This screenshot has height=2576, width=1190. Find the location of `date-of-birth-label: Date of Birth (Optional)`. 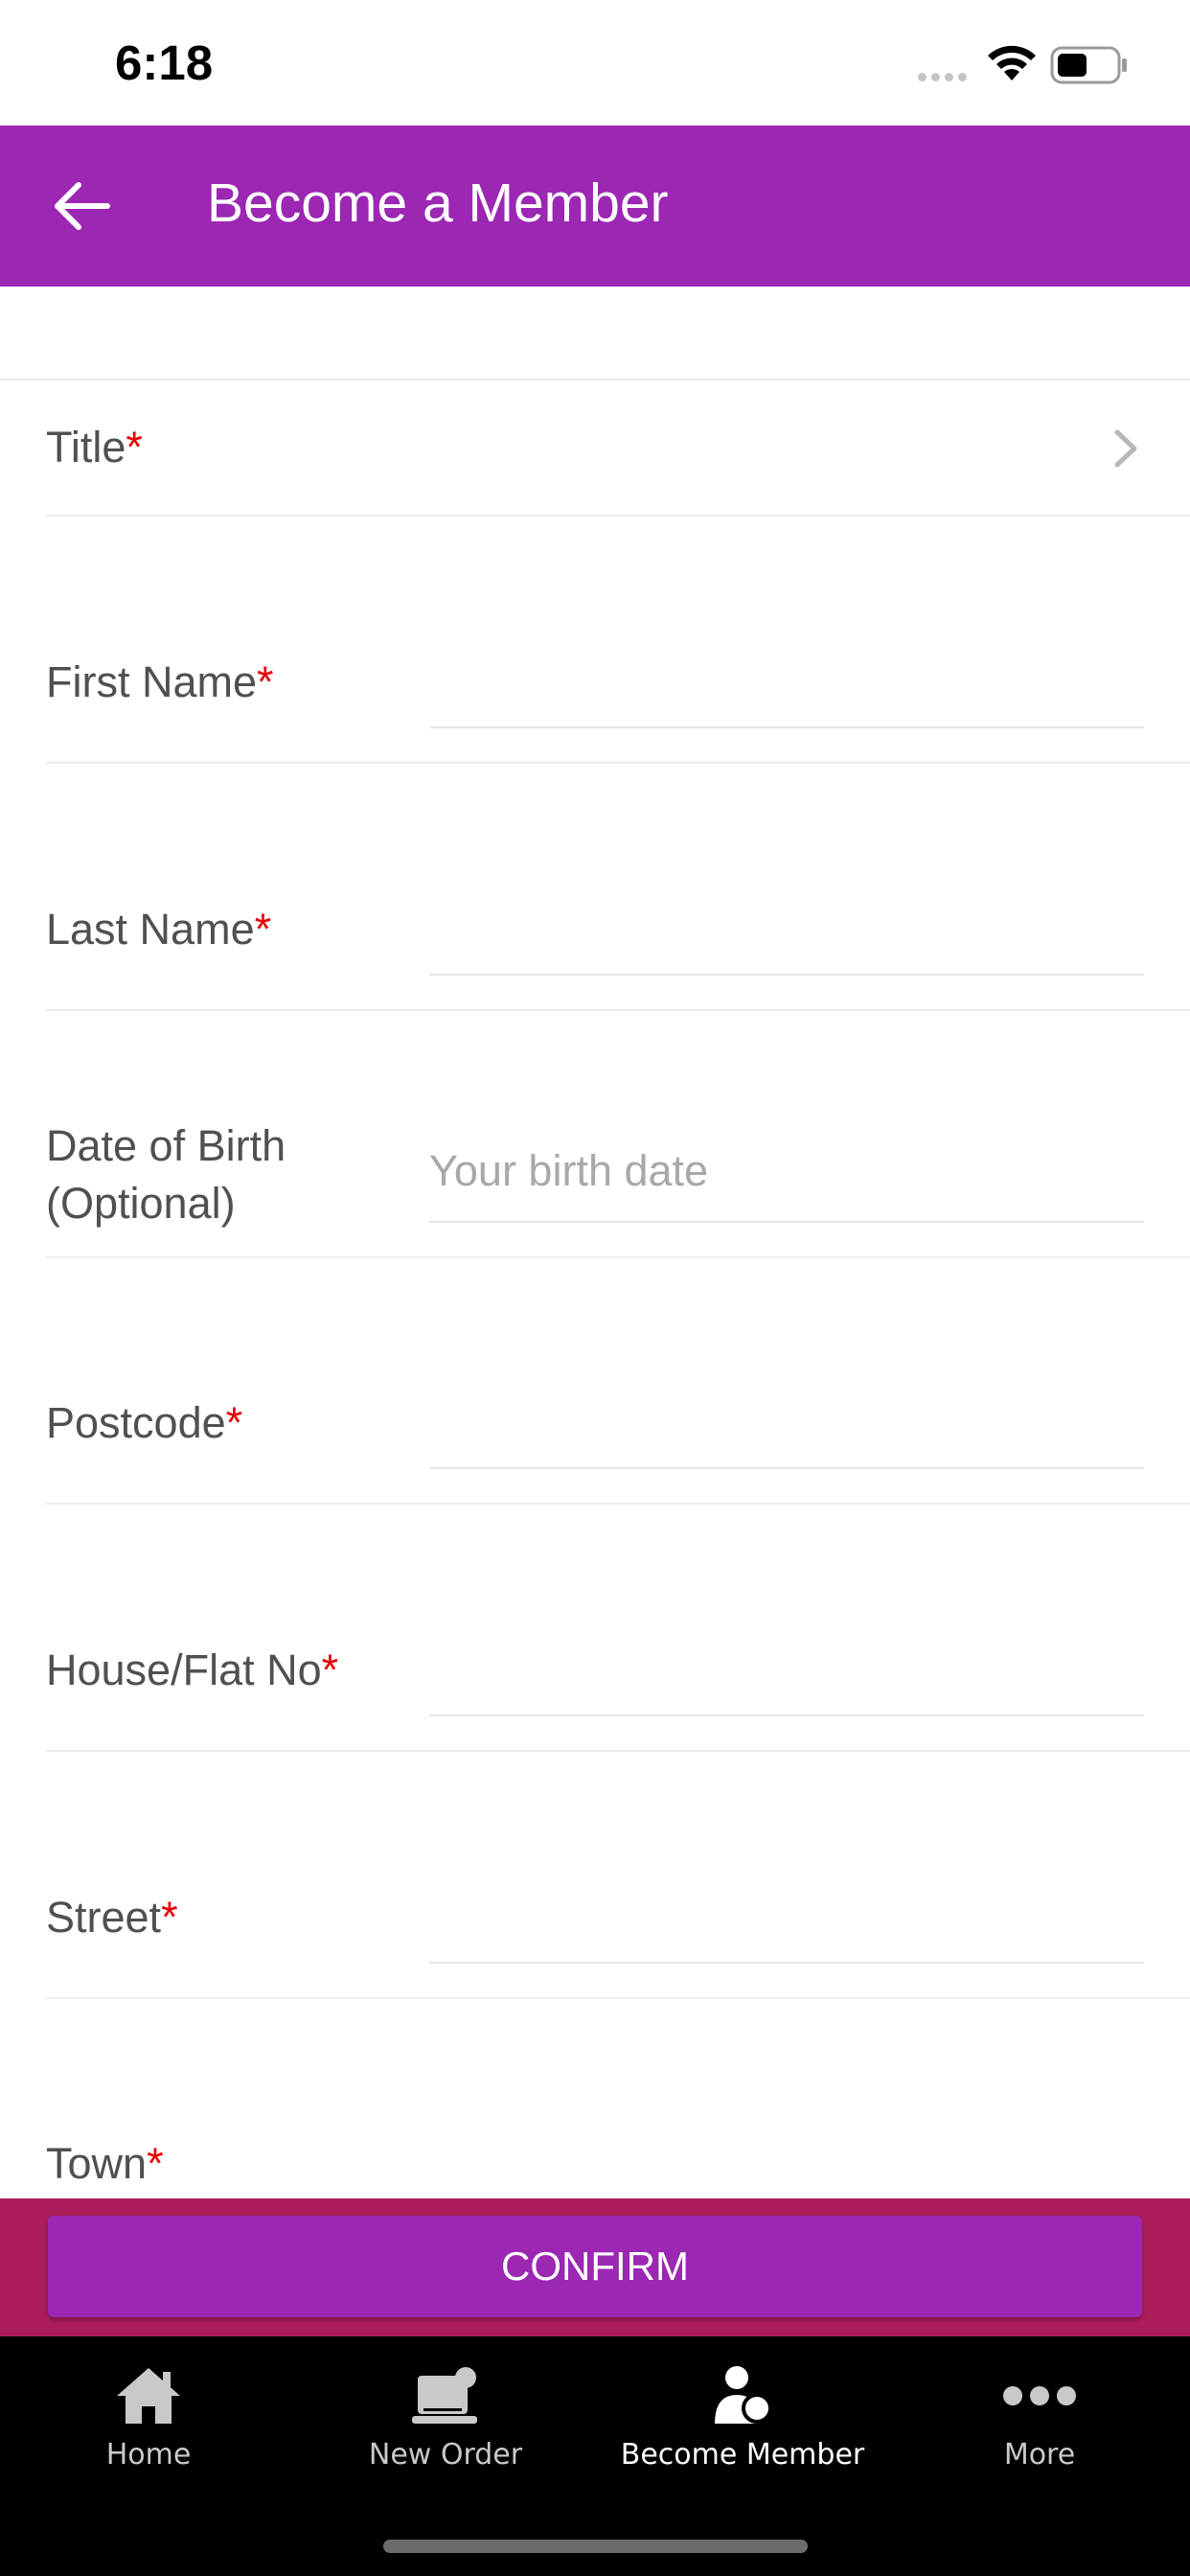

date-of-birth-label: Date of Birth (Optional) is located at coordinates (166, 1174).